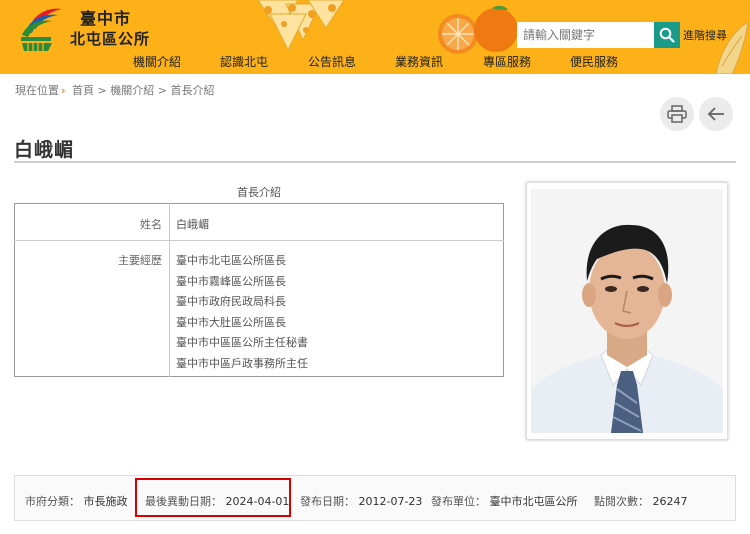  Describe the element at coordinates (670, 501) in the screenshot. I see `meta-views-value: 26247` at that location.